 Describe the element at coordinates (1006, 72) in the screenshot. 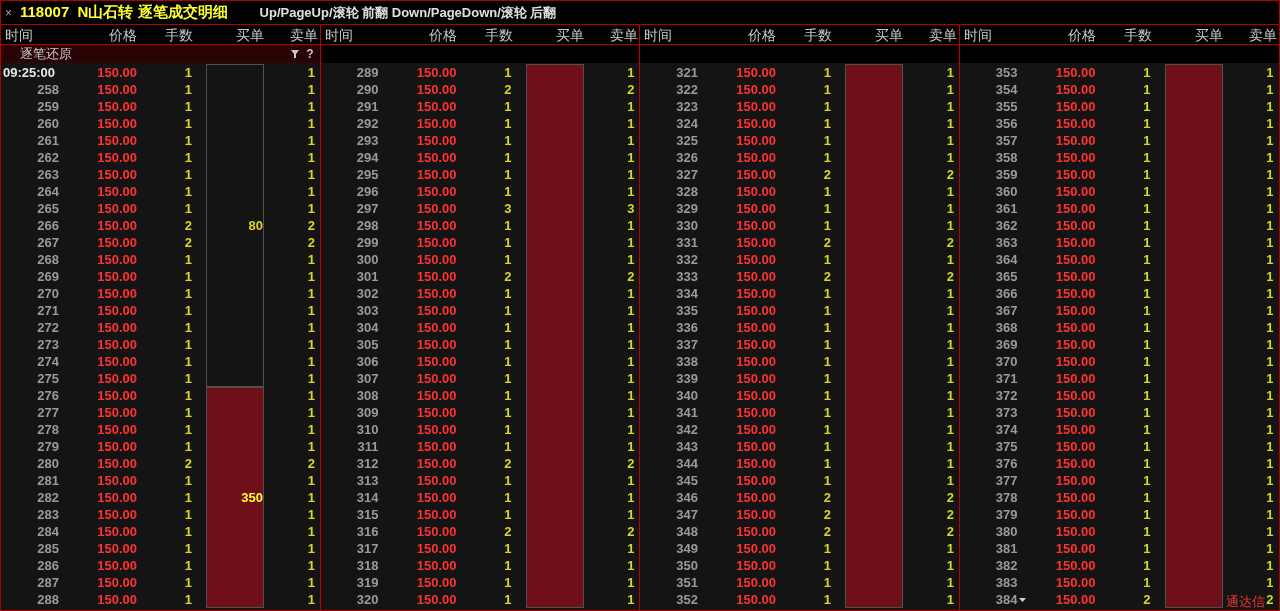

I see `sequence-cell: 353` at that location.